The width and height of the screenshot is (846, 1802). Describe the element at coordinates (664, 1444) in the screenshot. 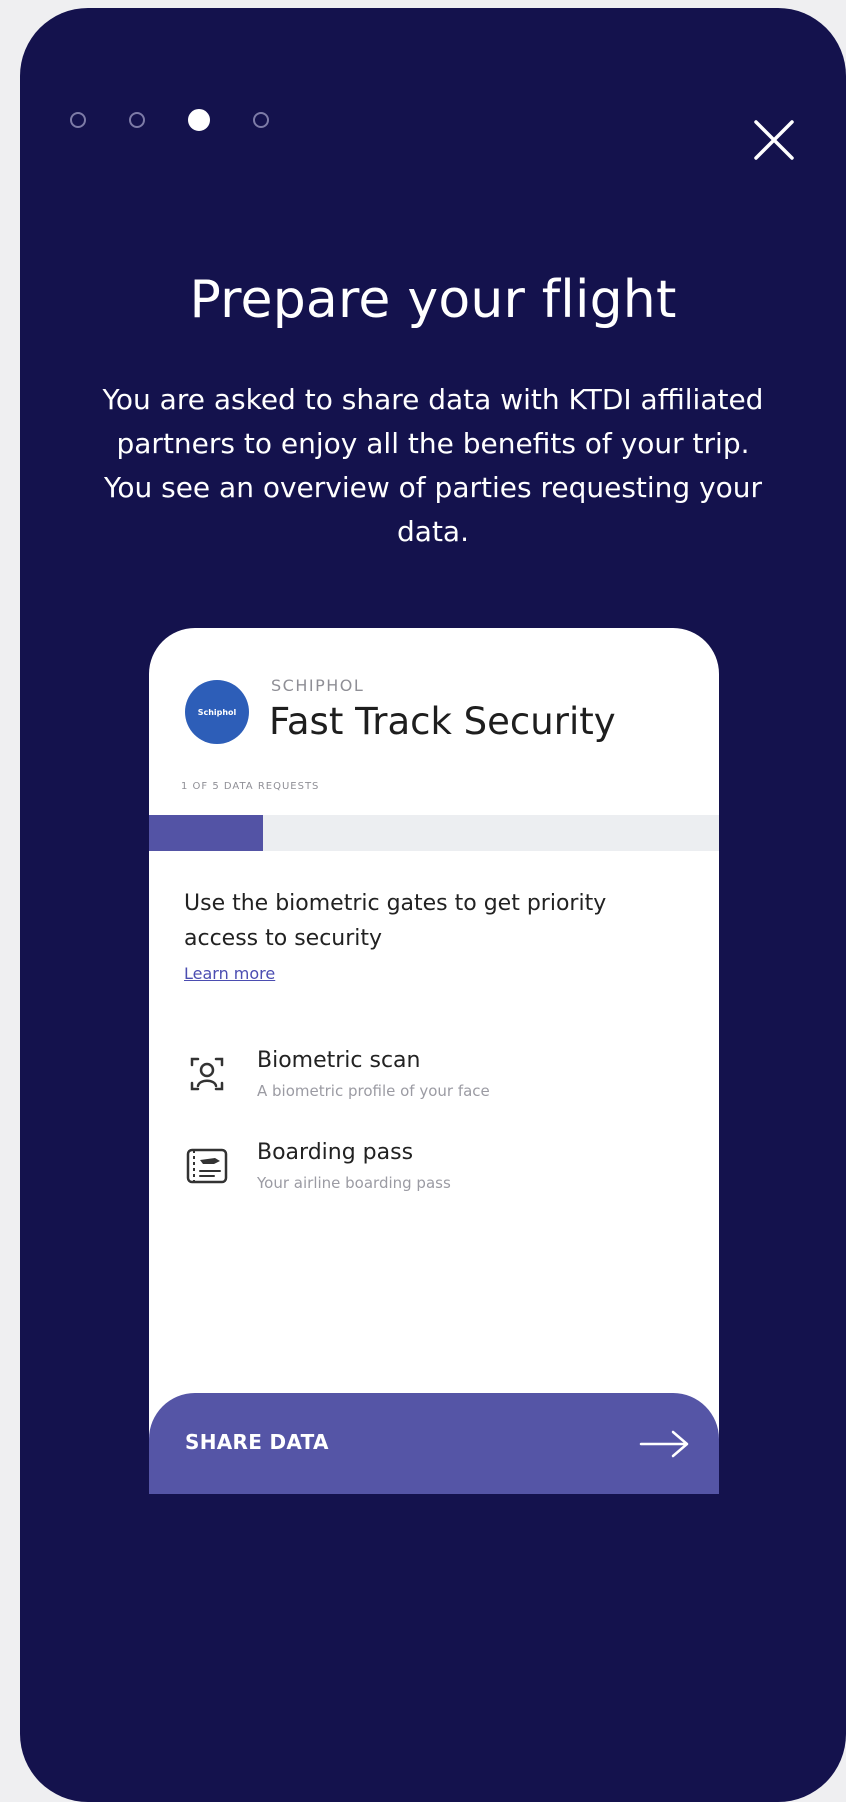

I see `arrow-right-icon` at that location.